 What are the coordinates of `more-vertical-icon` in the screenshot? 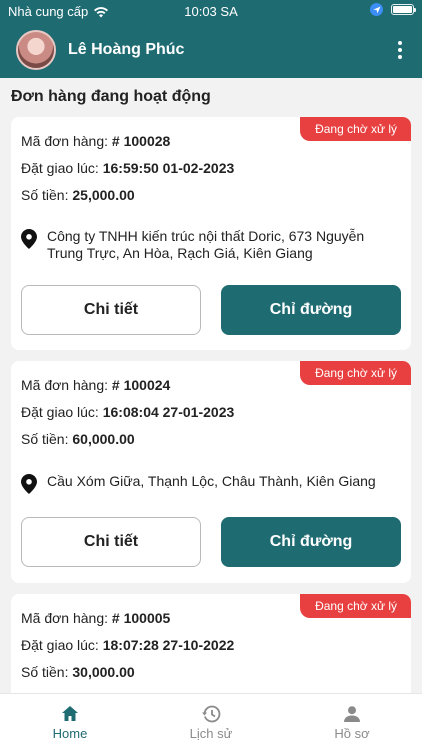 It's located at (400, 50).